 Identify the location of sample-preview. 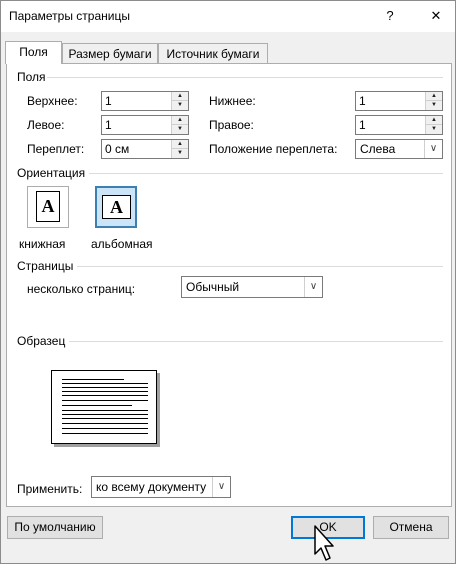
(104, 407).